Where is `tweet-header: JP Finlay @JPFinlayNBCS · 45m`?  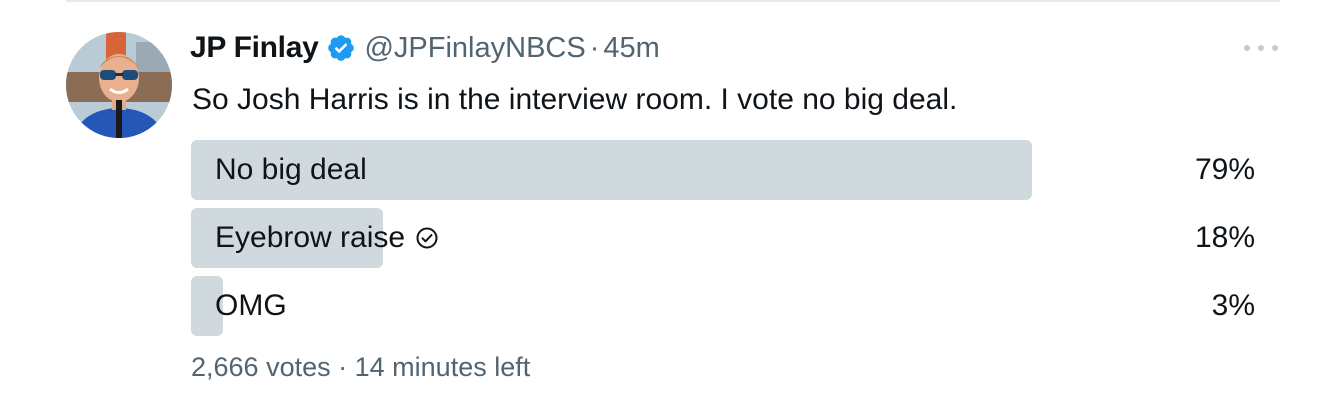 tweet-header: JP Finlay @JPFinlayNBCS · 45m is located at coordinates (425, 48).